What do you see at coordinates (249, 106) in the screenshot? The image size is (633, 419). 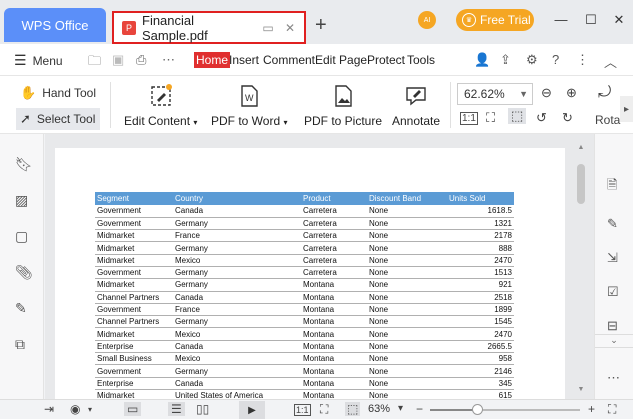 I see `pdf-to-word-button: W PDF to Word ▾` at bounding box center [249, 106].